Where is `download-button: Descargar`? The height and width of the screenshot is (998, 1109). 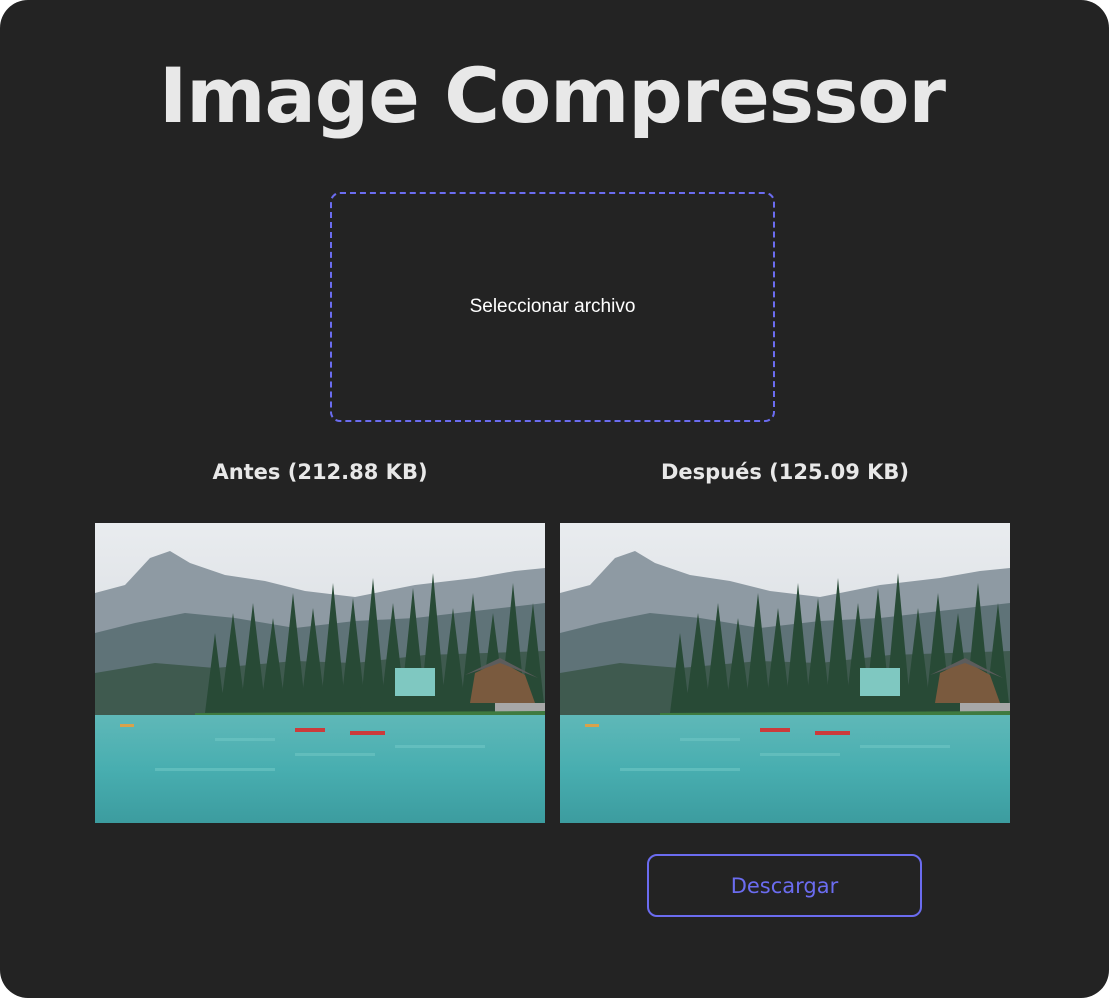
download-button: Descargar is located at coordinates (784, 885).